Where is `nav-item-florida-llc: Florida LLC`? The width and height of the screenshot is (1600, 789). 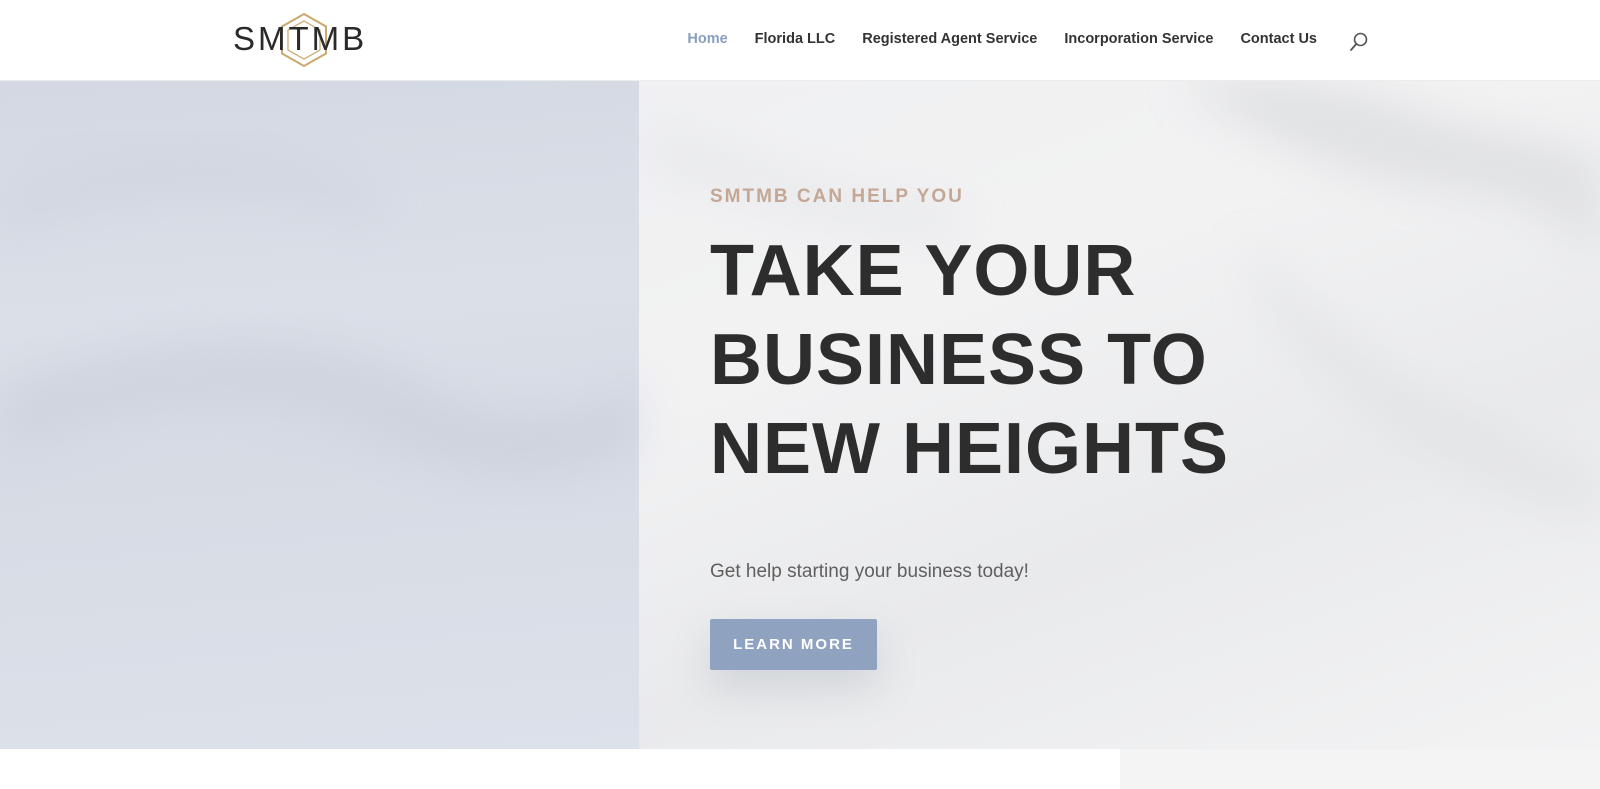
nav-item-florida-llc: Florida LLC is located at coordinates (795, 39).